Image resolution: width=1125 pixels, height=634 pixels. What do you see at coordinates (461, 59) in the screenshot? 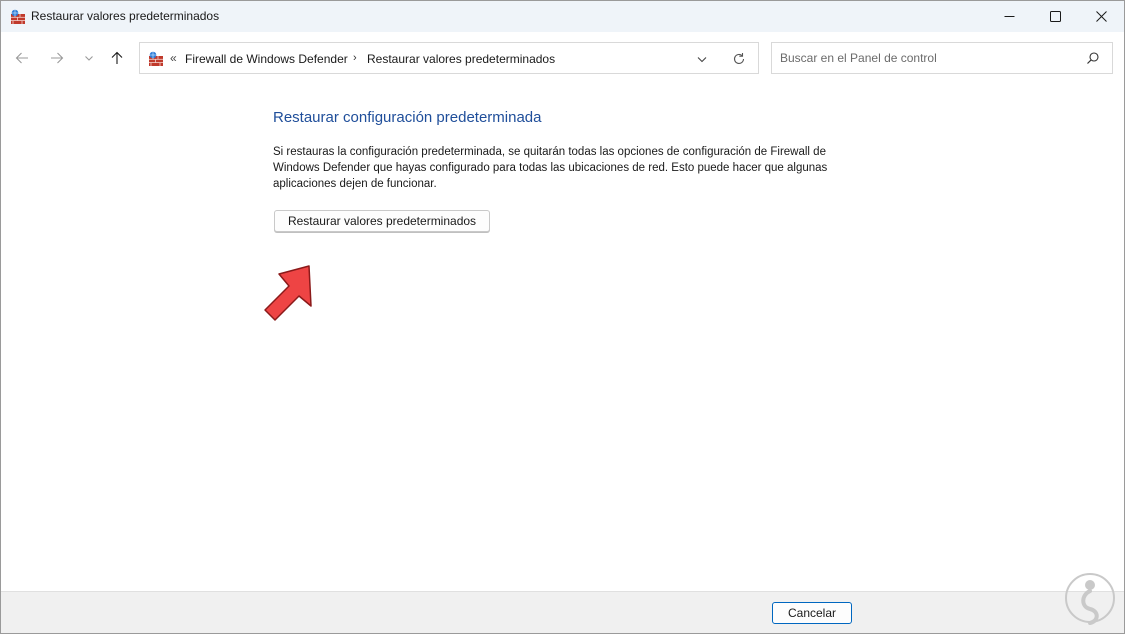
I see `breadcrumb-current: Restaurar valores predeterminados` at bounding box center [461, 59].